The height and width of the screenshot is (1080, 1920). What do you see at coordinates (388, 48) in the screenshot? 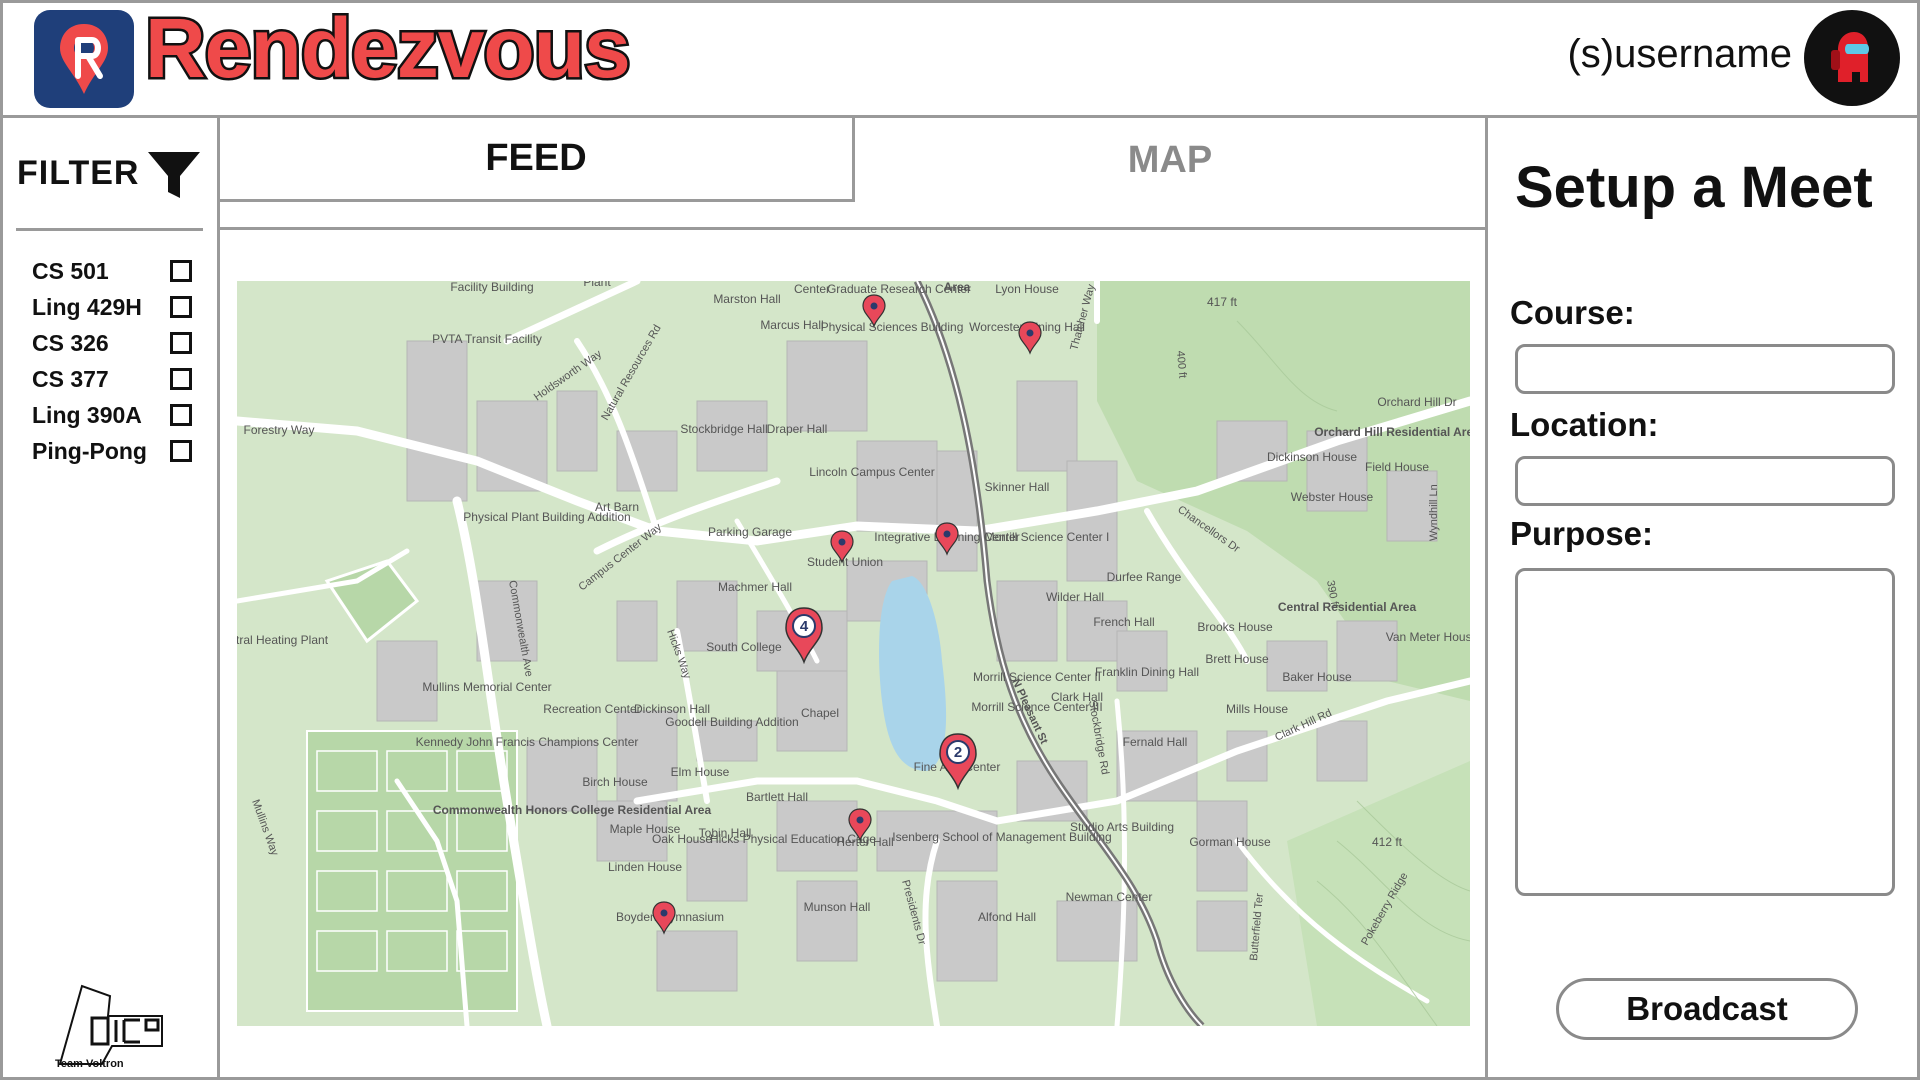
I see `app-title: Rendezvous` at bounding box center [388, 48].